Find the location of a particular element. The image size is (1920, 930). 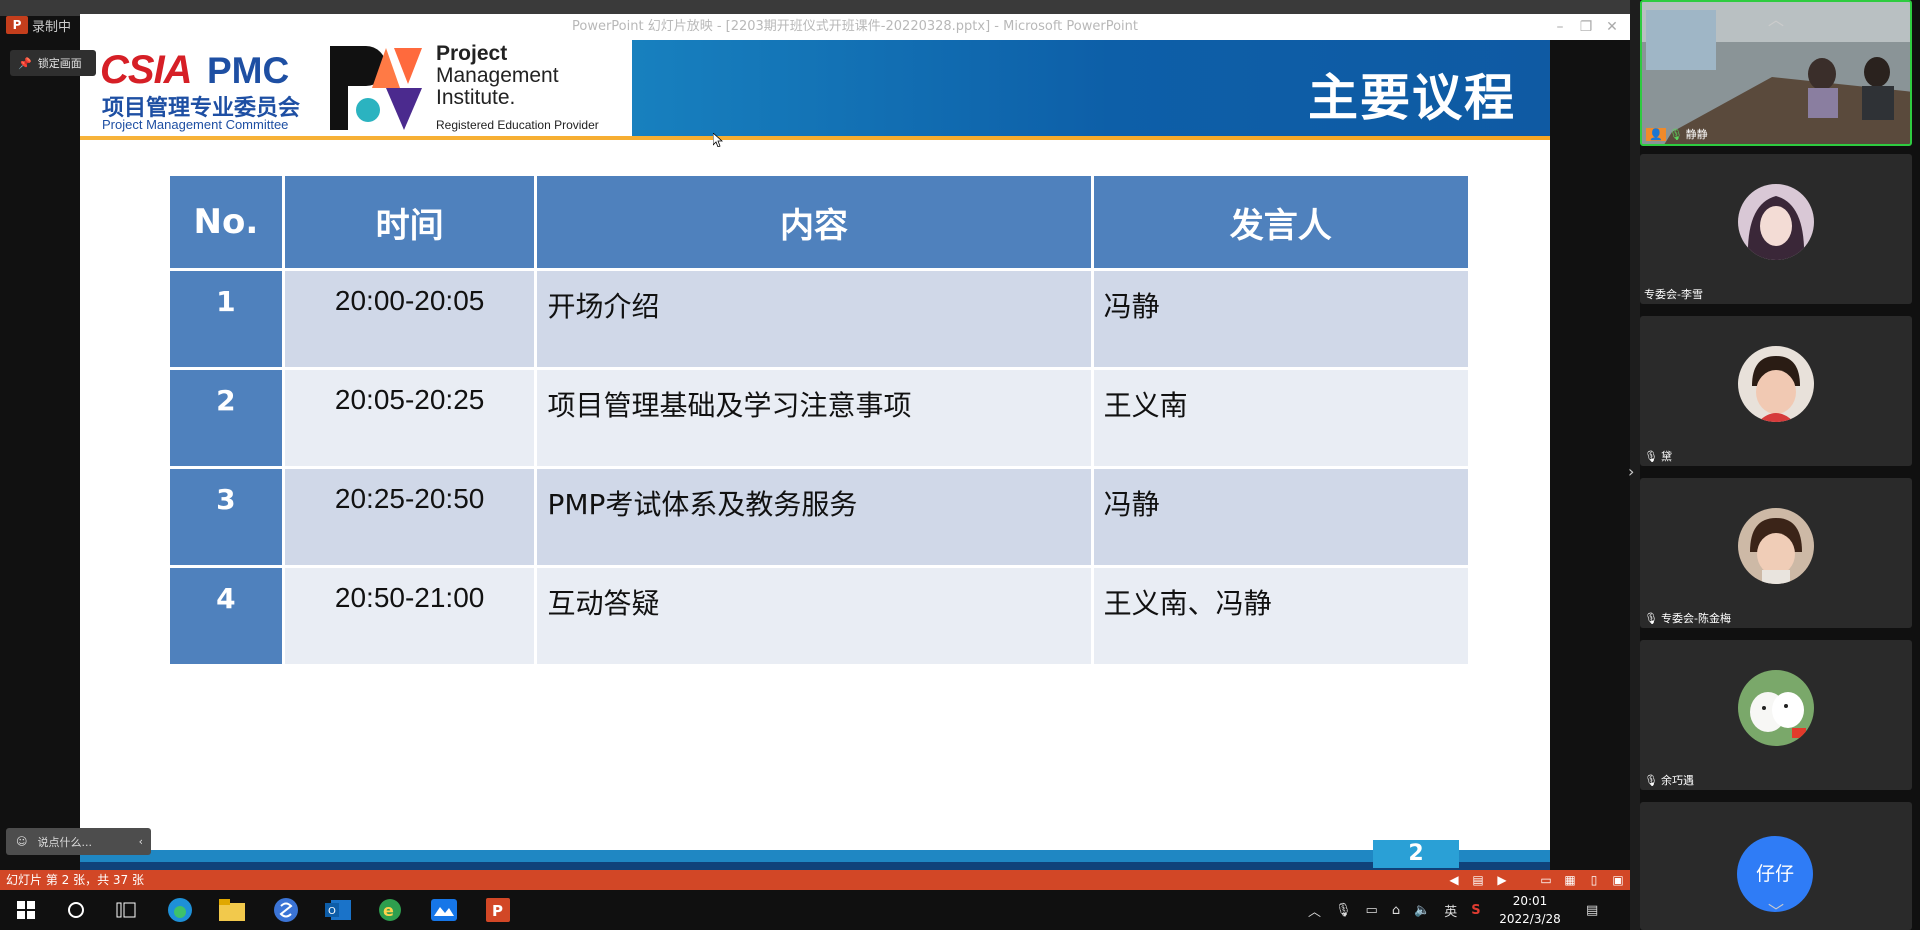

row-content: 项目管理基础及学习注意事项 is located at coordinates (814, 418).